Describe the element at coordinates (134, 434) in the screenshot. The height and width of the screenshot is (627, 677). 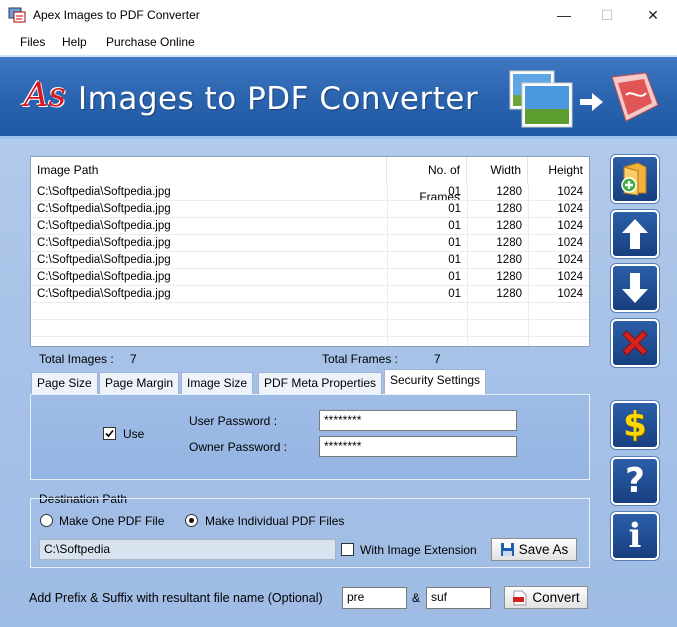
I see `use-label: Use` at that location.